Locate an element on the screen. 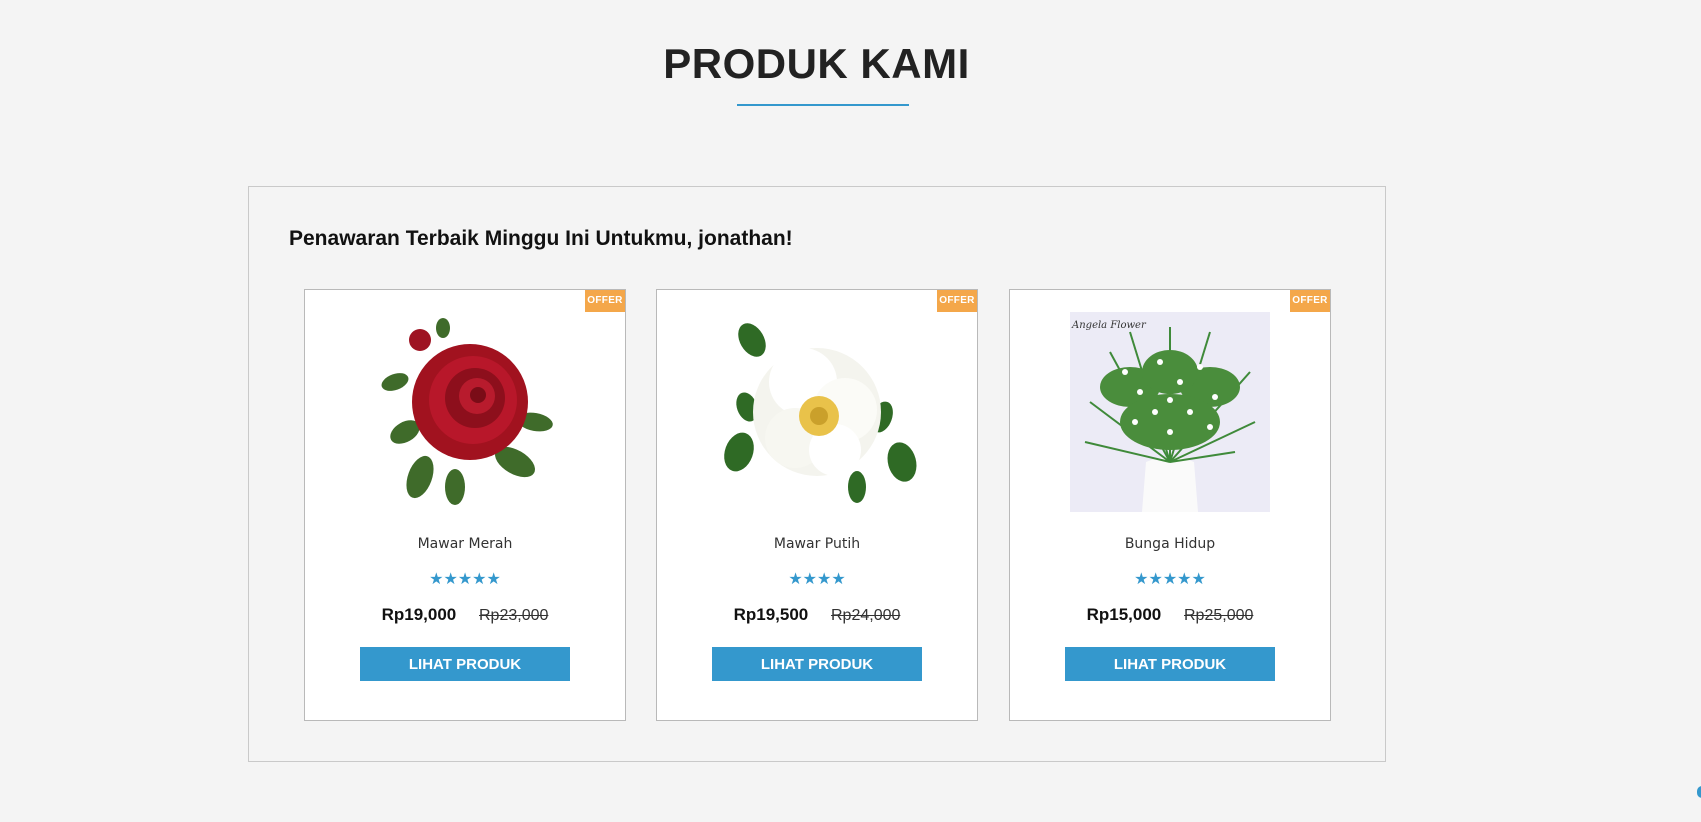  current-price: Rp19,000 is located at coordinates (419, 614).